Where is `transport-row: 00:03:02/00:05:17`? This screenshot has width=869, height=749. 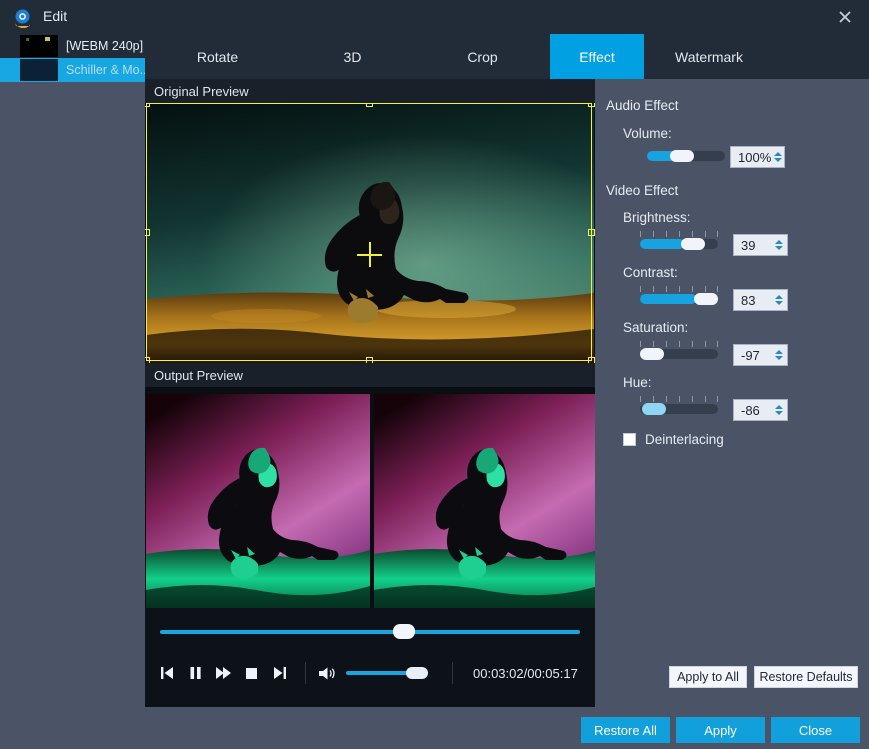 transport-row: 00:03:02/00:05:17 is located at coordinates (370, 673).